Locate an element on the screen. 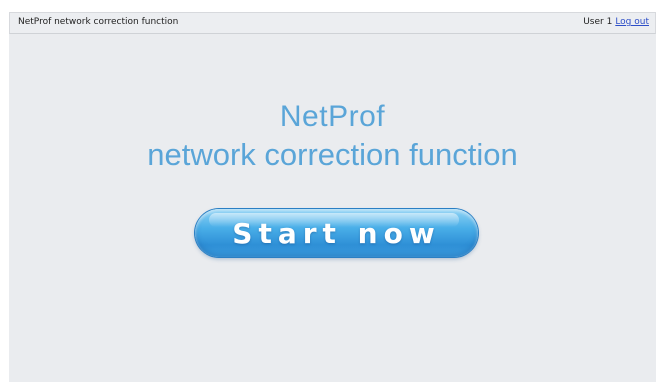 This screenshot has width=664, height=382. app-title: NetProf network correction function is located at coordinates (98, 22).